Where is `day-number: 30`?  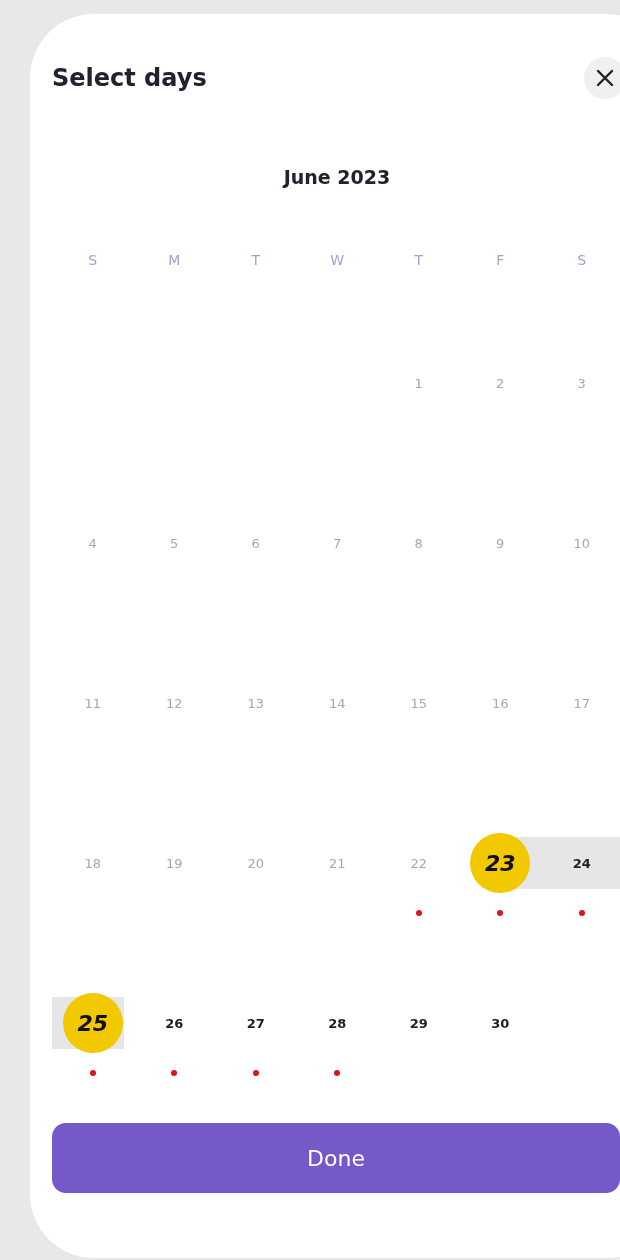
day-number: 30 is located at coordinates (500, 1023).